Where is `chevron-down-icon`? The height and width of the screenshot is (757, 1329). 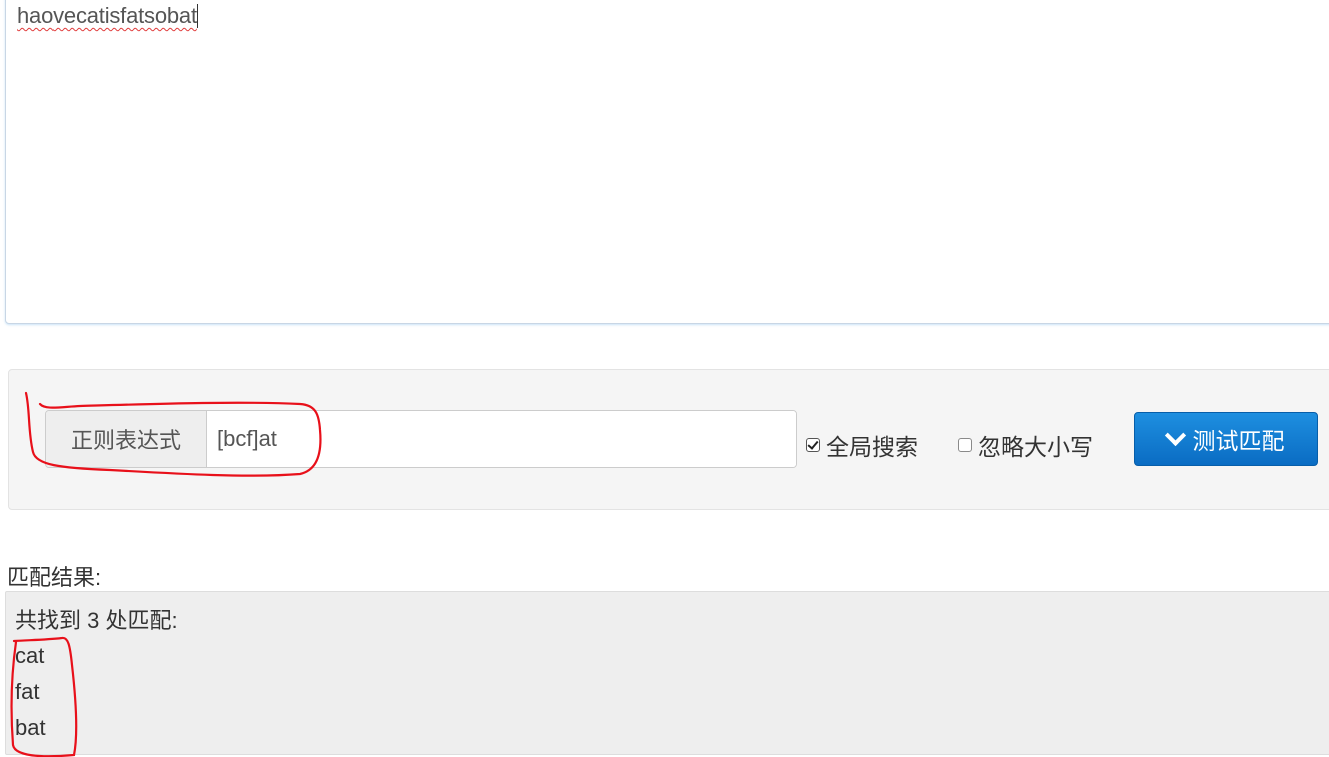
chevron-down-icon is located at coordinates (1175, 435).